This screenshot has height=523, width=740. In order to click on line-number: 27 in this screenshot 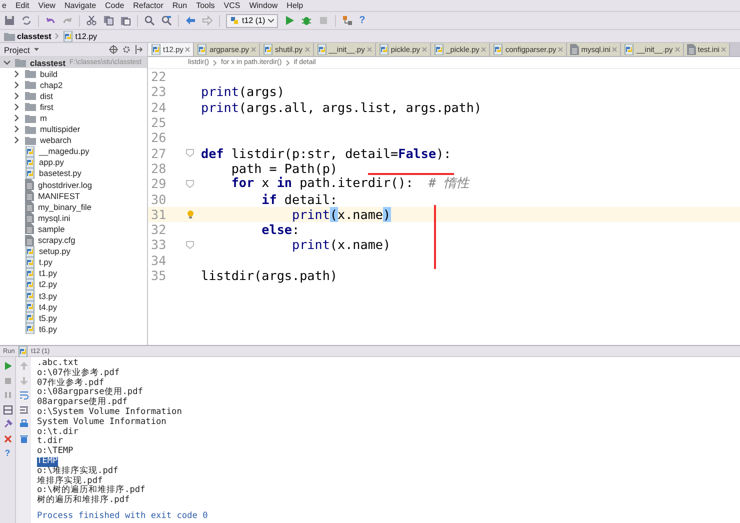, I will do `click(159, 153)`.